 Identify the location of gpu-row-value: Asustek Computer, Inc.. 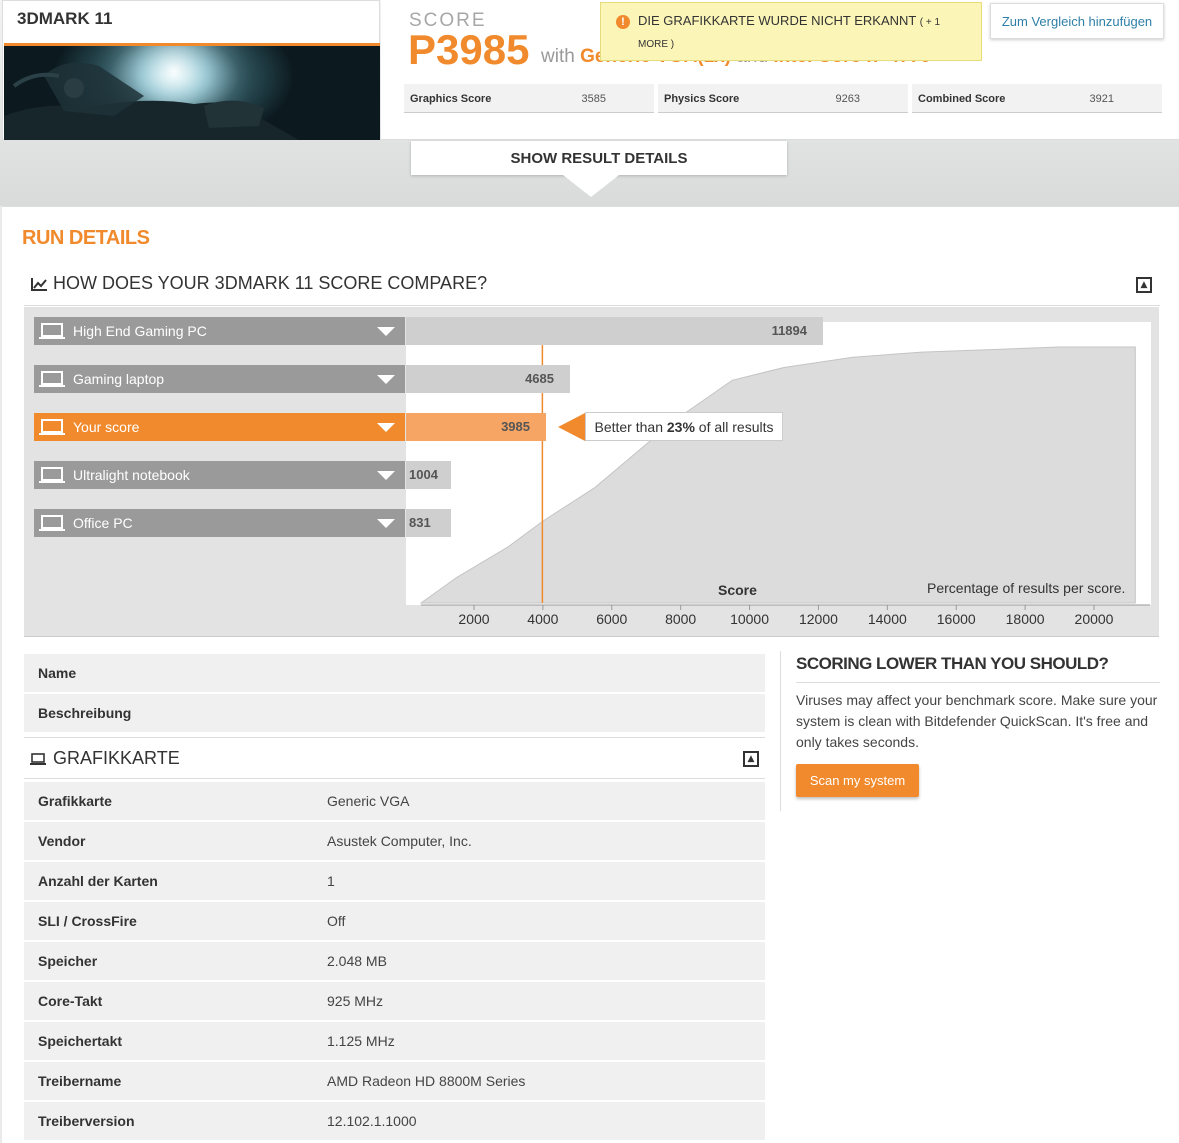
(399, 841).